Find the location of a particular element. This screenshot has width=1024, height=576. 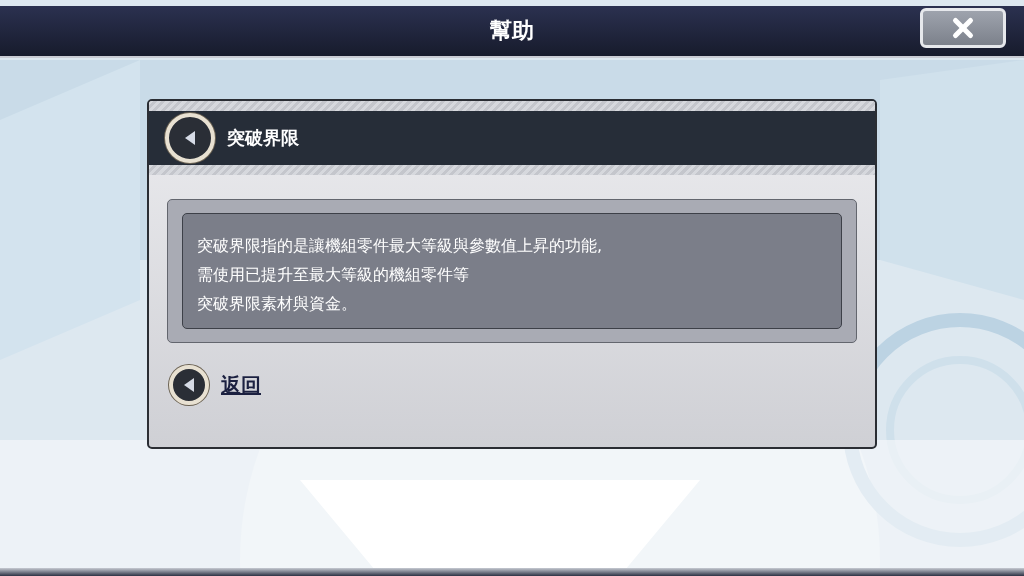

close-button is located at coordinates (963, 28).